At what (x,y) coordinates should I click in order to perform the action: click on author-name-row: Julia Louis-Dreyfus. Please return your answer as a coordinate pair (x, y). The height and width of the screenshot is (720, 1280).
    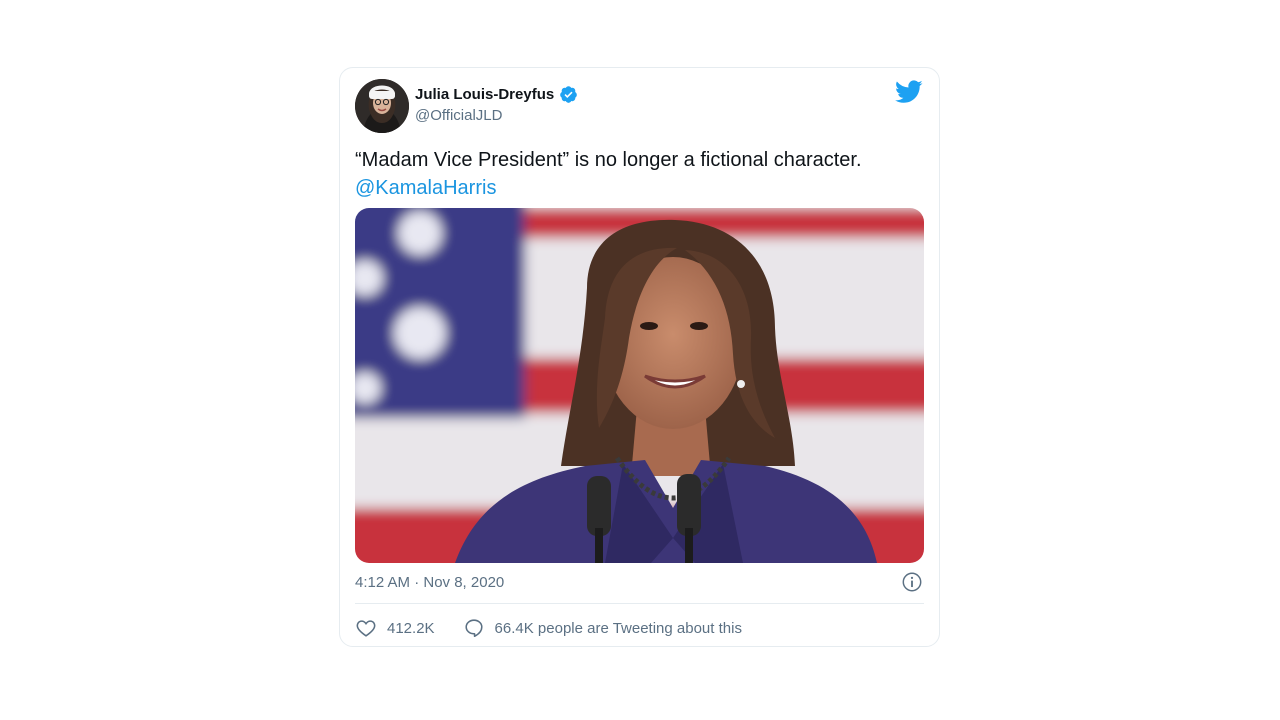
    Looking at the image, I should click on (496, 94).